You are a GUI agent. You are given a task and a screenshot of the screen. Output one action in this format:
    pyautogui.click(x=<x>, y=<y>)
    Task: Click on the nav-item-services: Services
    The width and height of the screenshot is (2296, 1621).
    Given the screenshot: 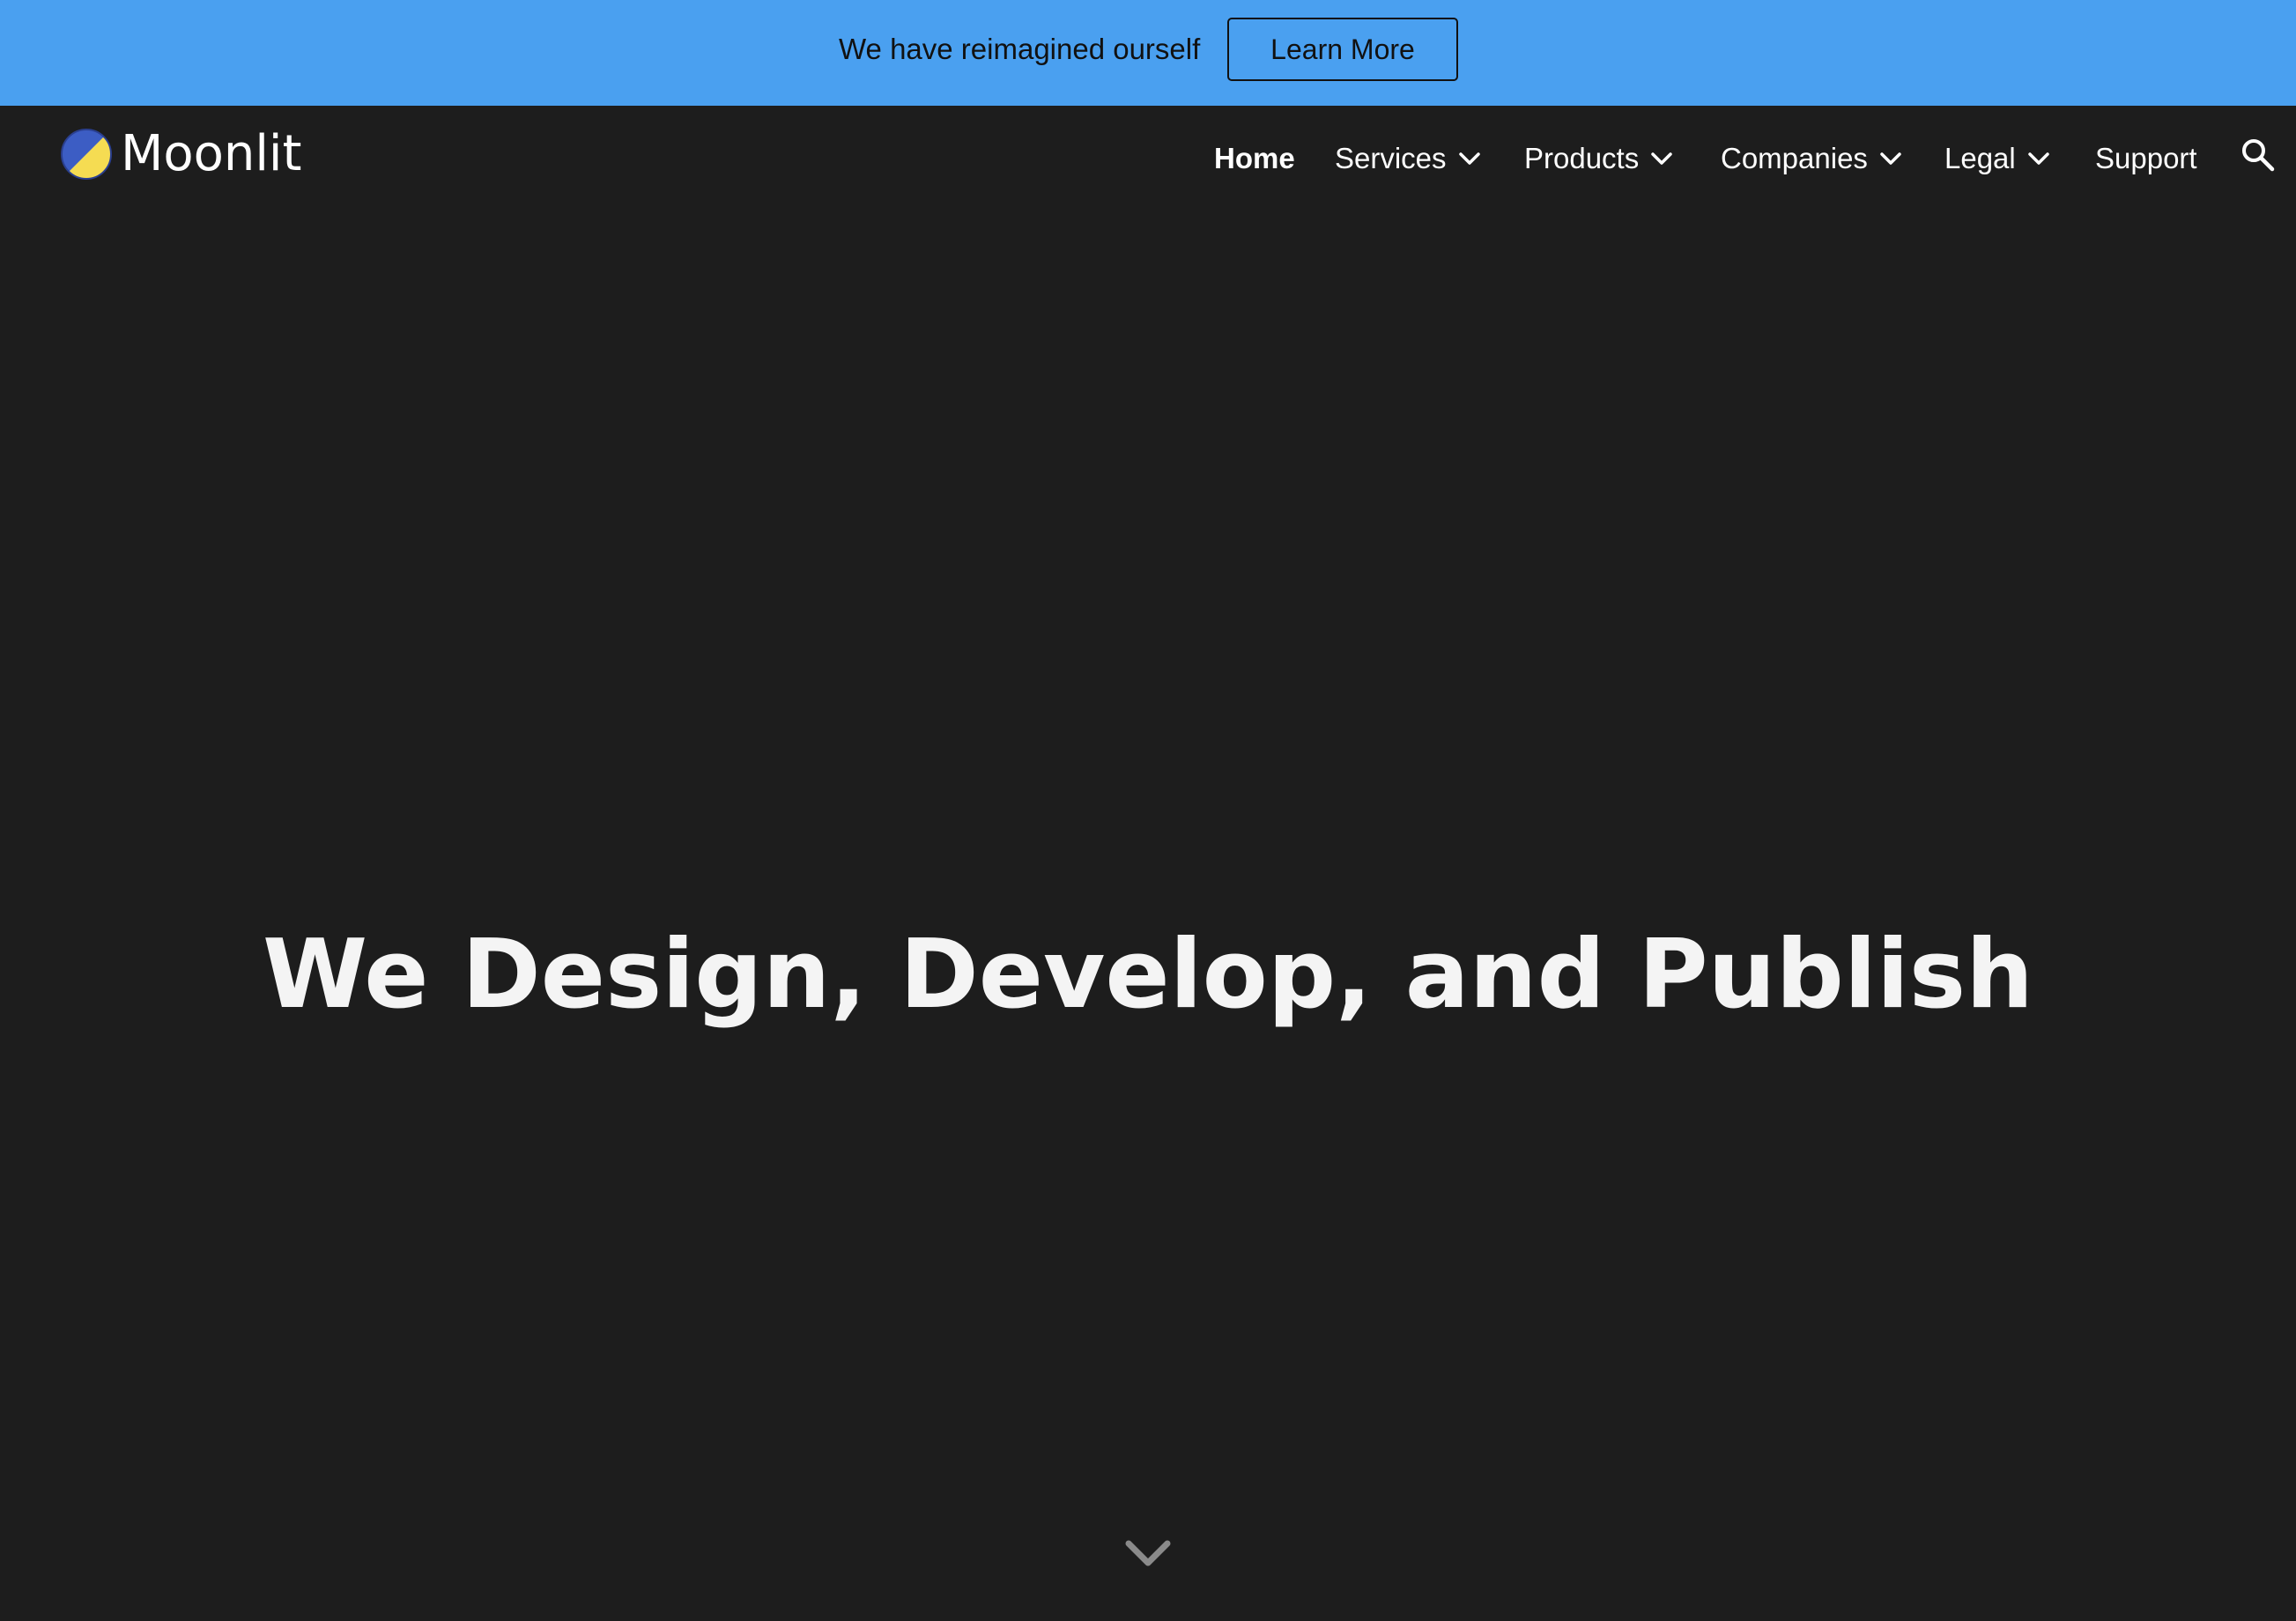 What is the action you would take?
    pyautogui.click(x=1407, y=158)
    